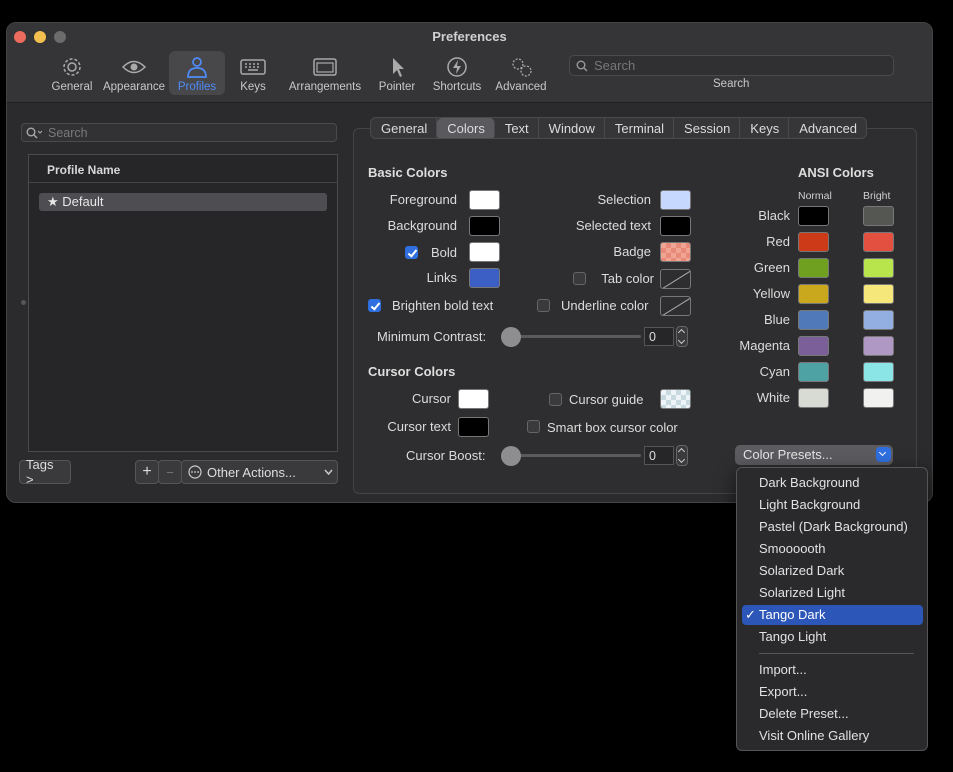 This screenshot has width=953, height=772. I want to click on ansi-red-bright-color-well, so click(878, 242).